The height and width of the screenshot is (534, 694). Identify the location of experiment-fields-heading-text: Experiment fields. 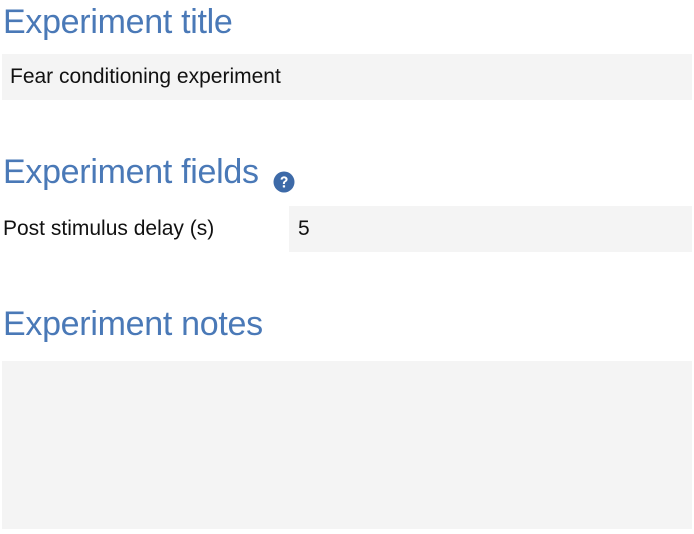
(131, 172).